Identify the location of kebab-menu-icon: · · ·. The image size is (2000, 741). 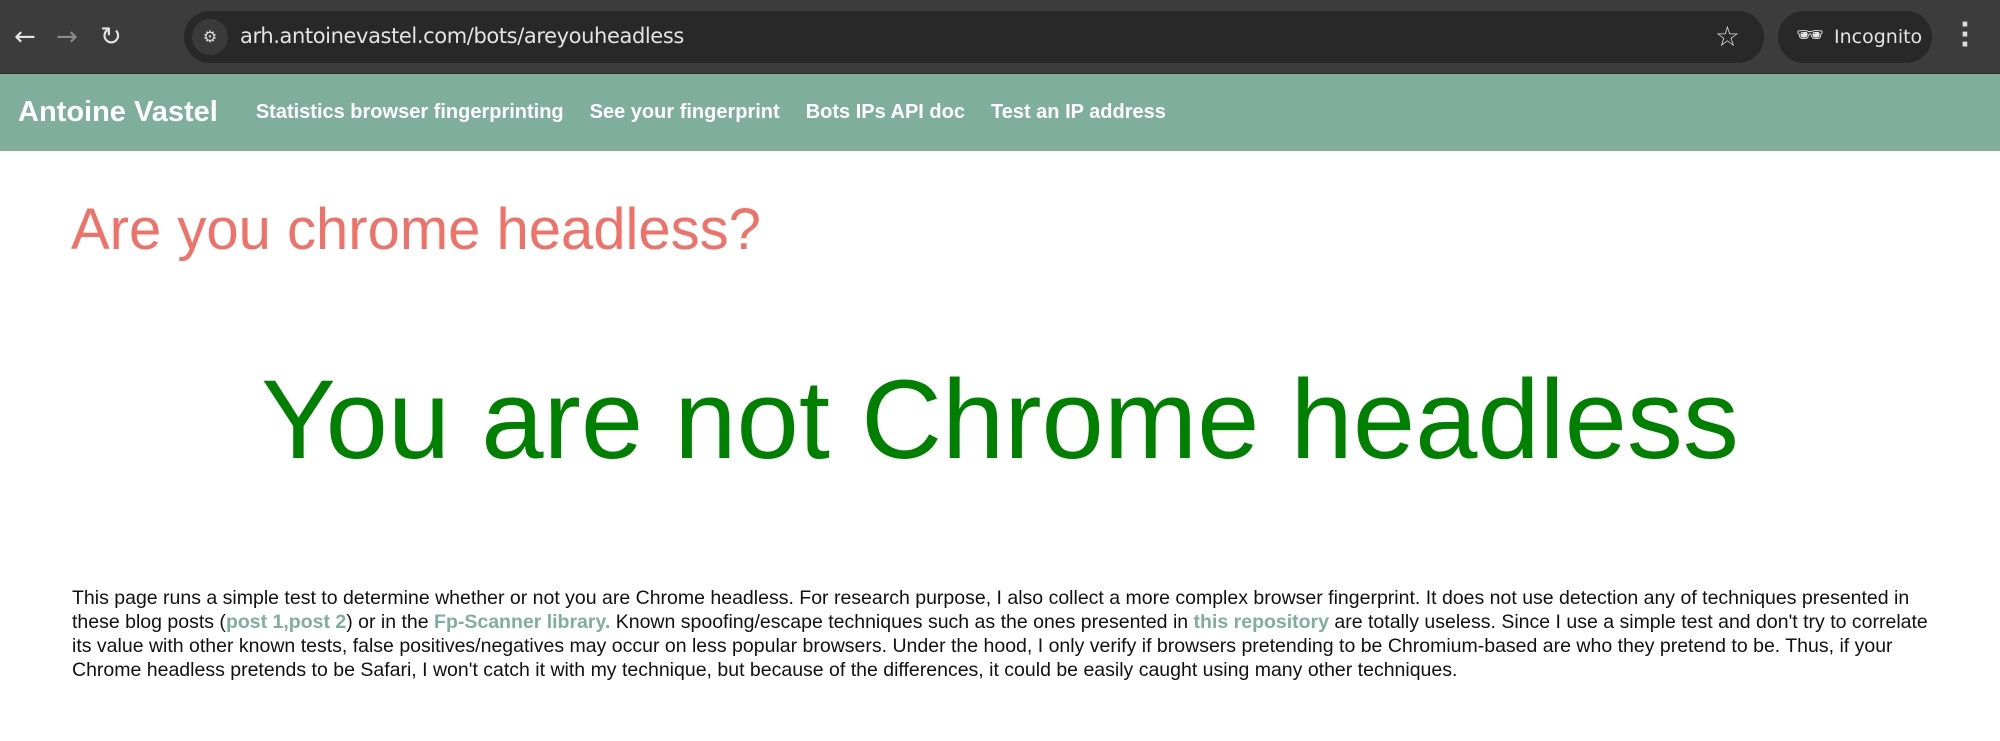
(1965, 35).